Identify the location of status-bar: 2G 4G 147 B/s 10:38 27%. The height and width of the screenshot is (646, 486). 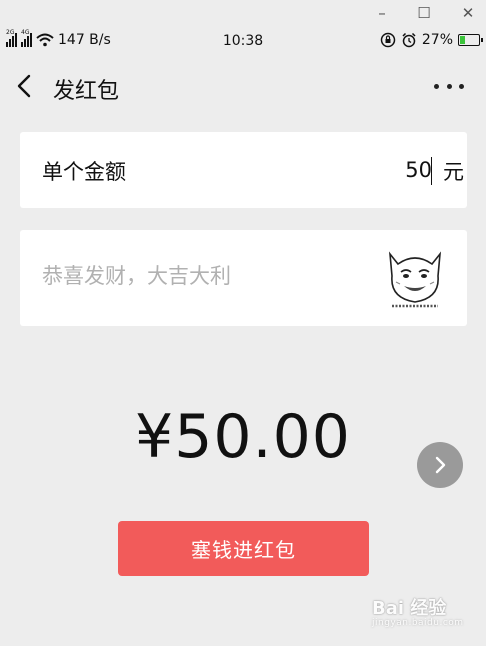
(243, 42).